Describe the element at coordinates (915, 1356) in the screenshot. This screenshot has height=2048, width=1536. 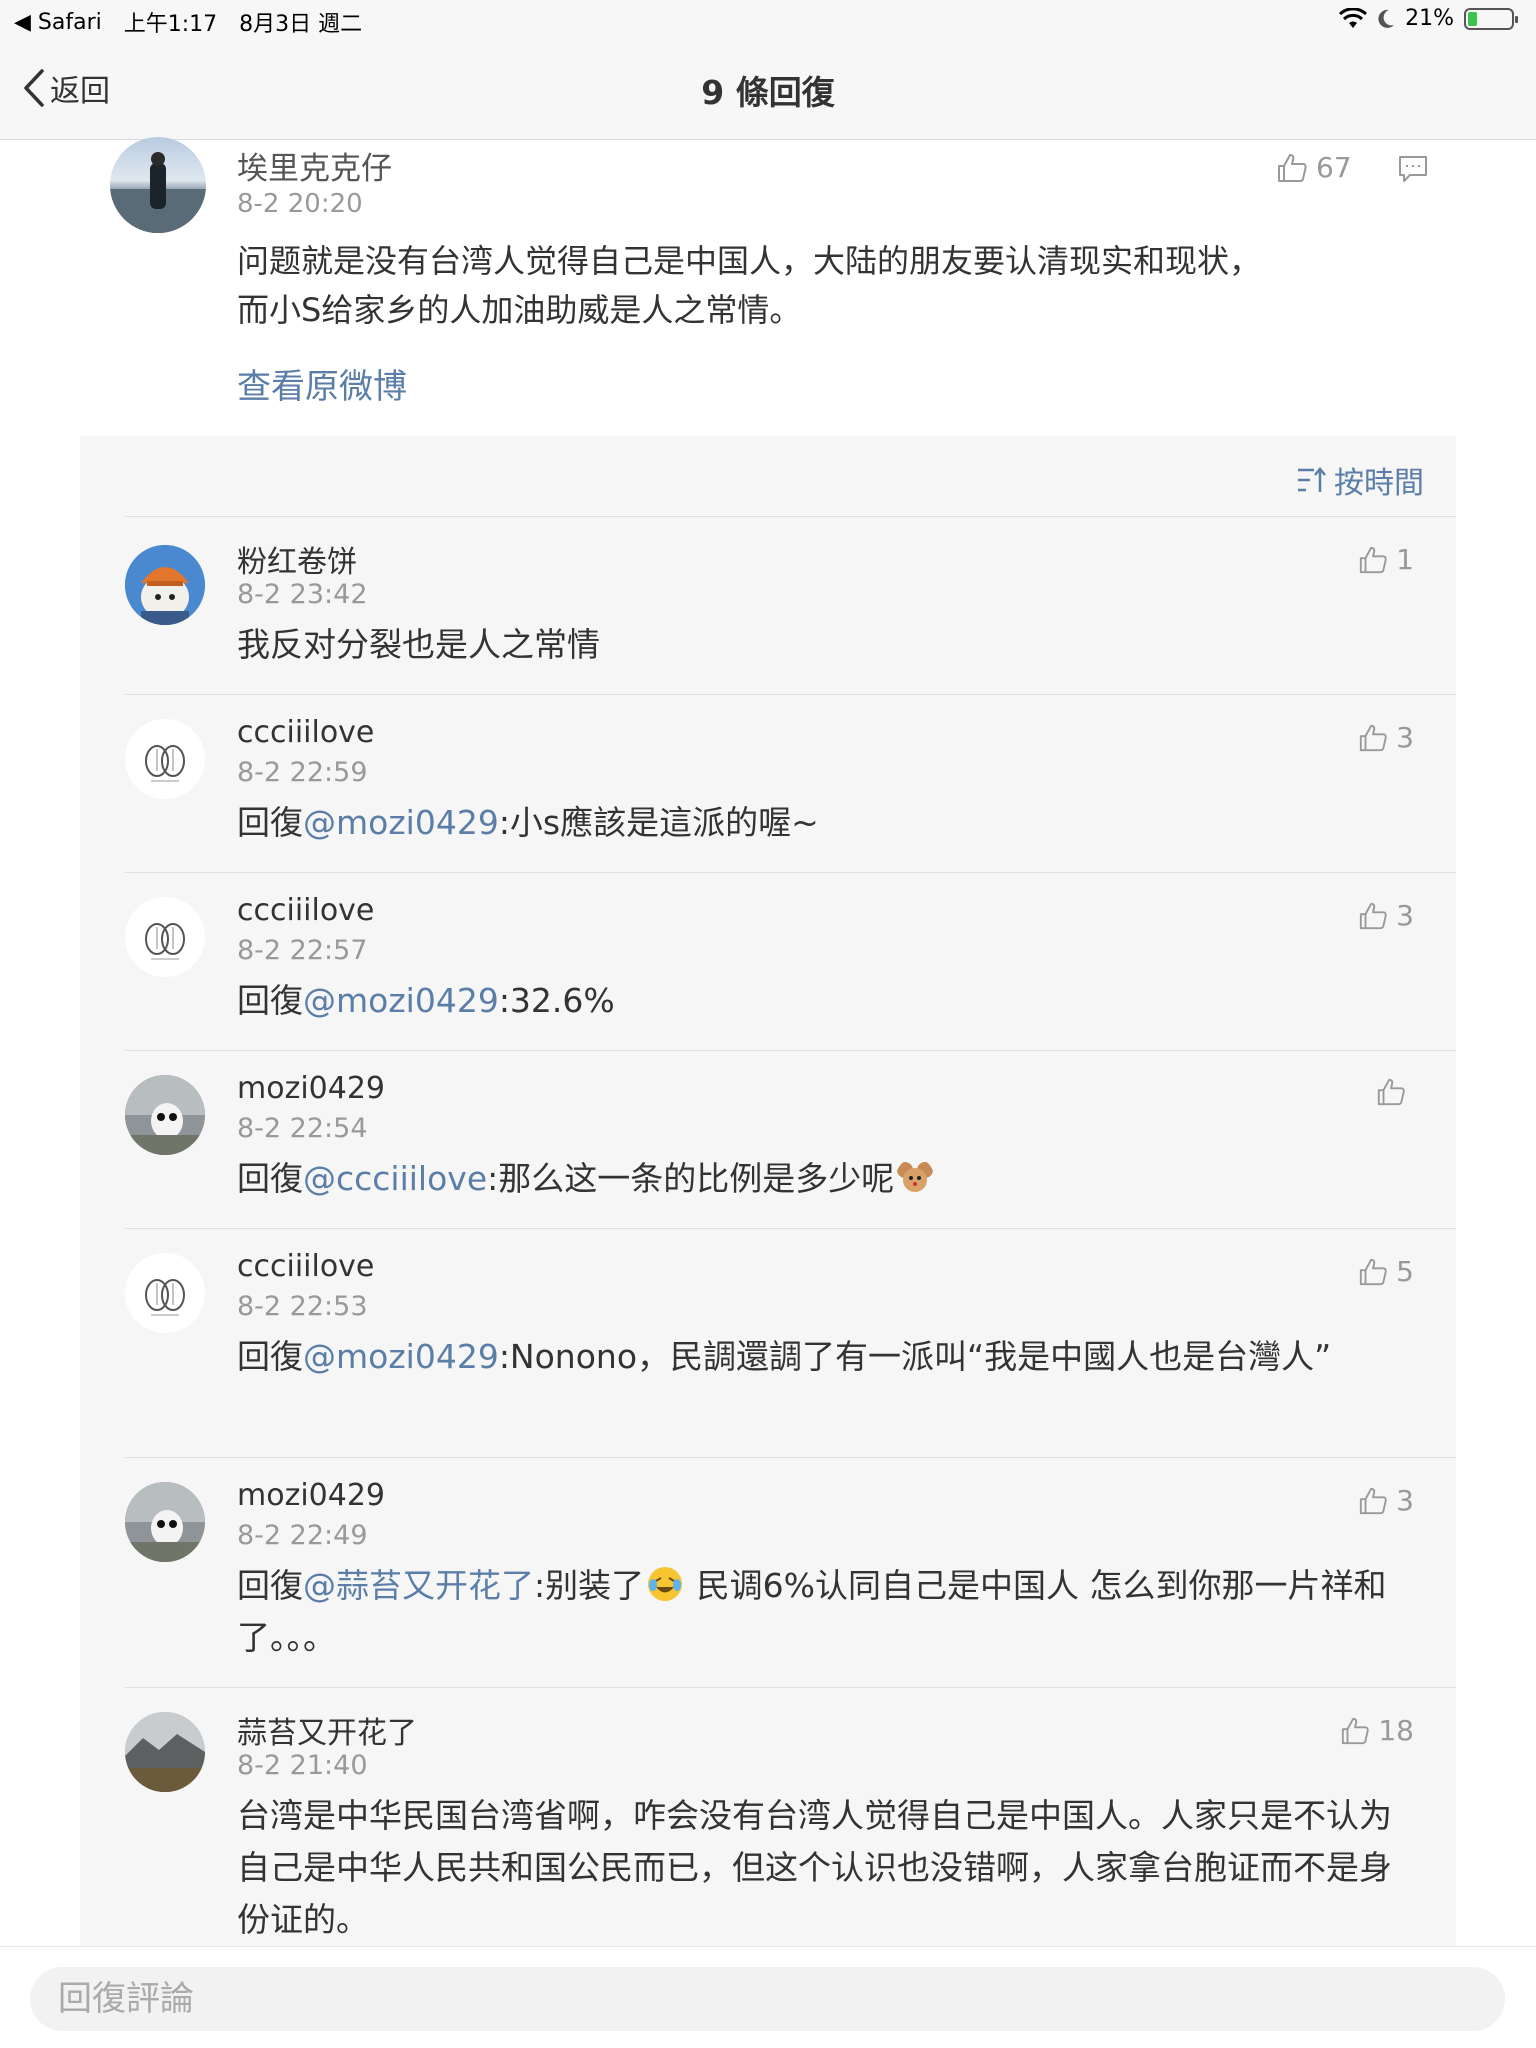
I see `reply-text-body: :Nonono，民調還調了有一派叫“我是中國人也是台灣人”` at that location.